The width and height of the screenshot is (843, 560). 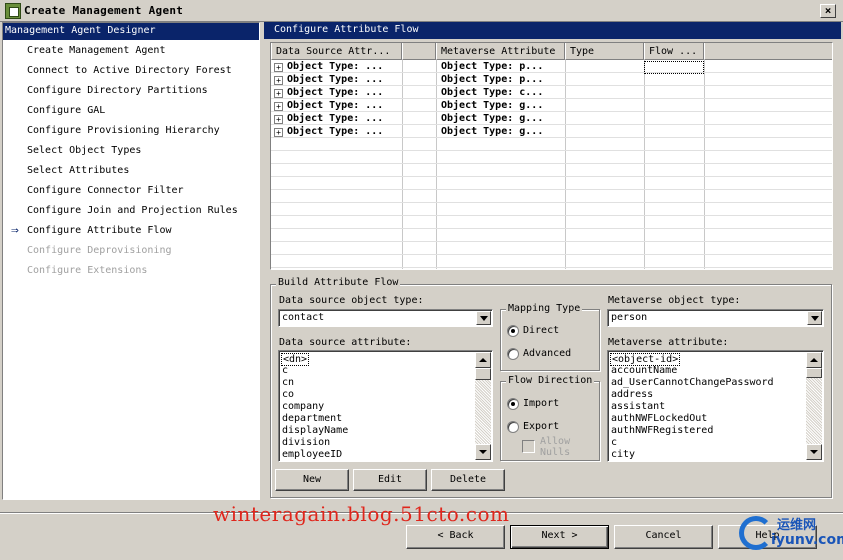 What do you see at coordinates (132, 210) in the screenshot?
I see `nav-item: Configure Join and Projection Rules` at bounding box center [132, 210].